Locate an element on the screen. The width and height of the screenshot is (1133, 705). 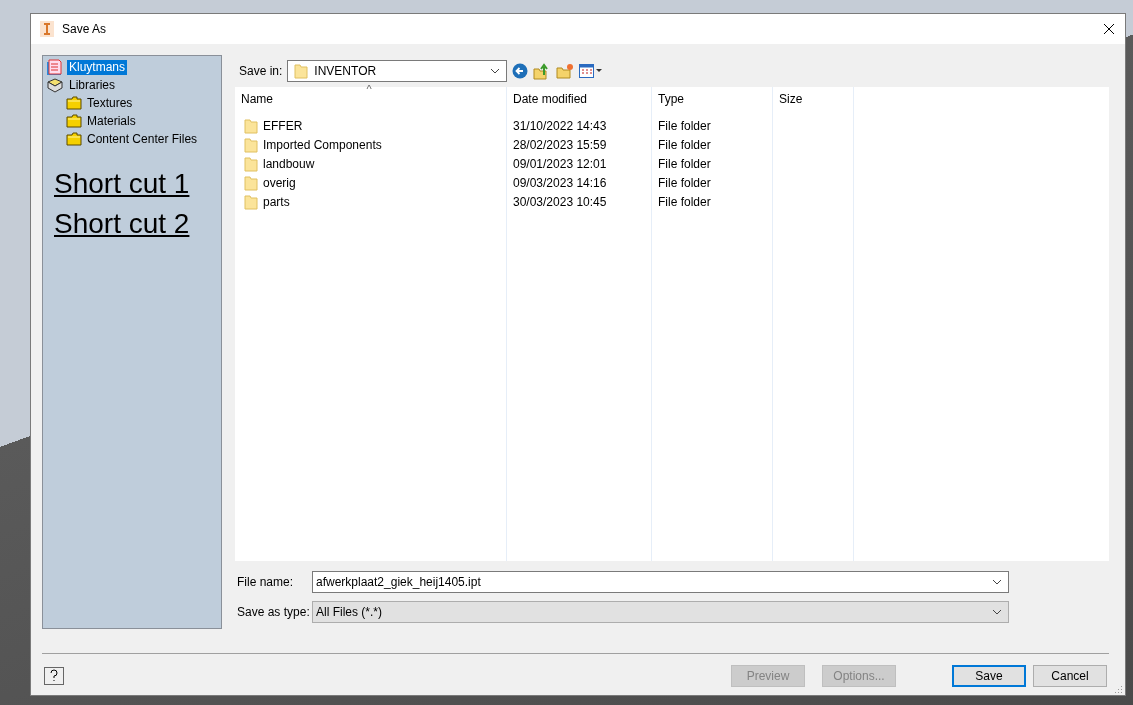
file-row: parts is located at coordinates (370, 202).